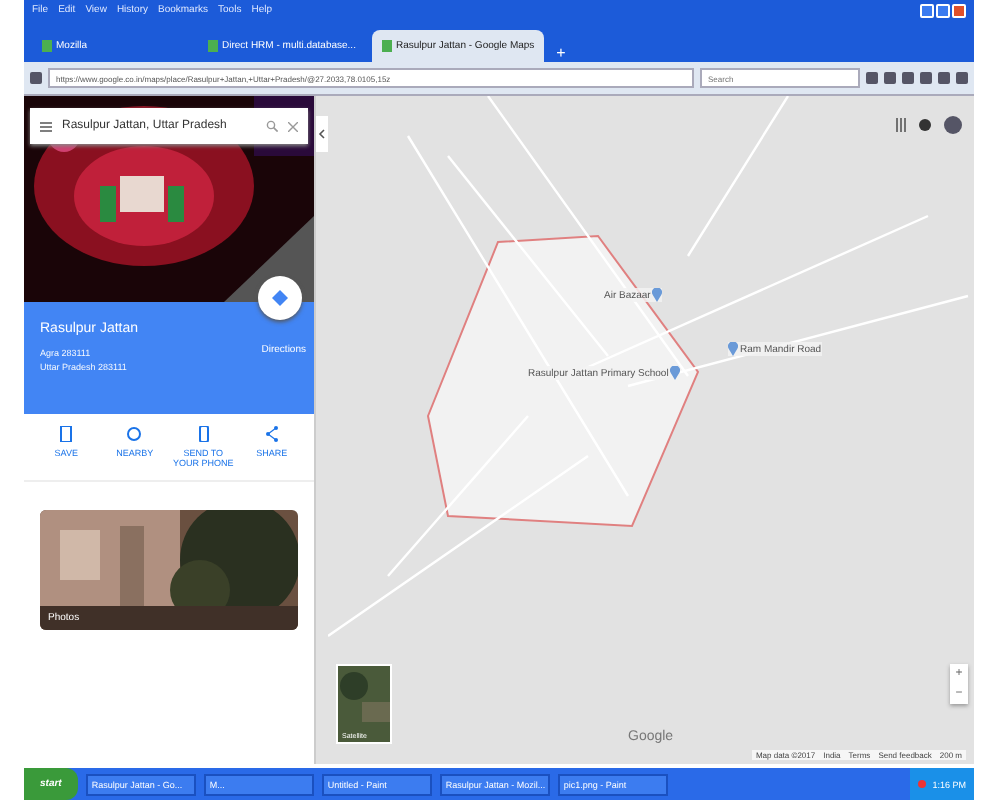  What do you see at coordinates (203, 434) in the screenshot?
I see `phone-icon` at bounding box center [203, 434].